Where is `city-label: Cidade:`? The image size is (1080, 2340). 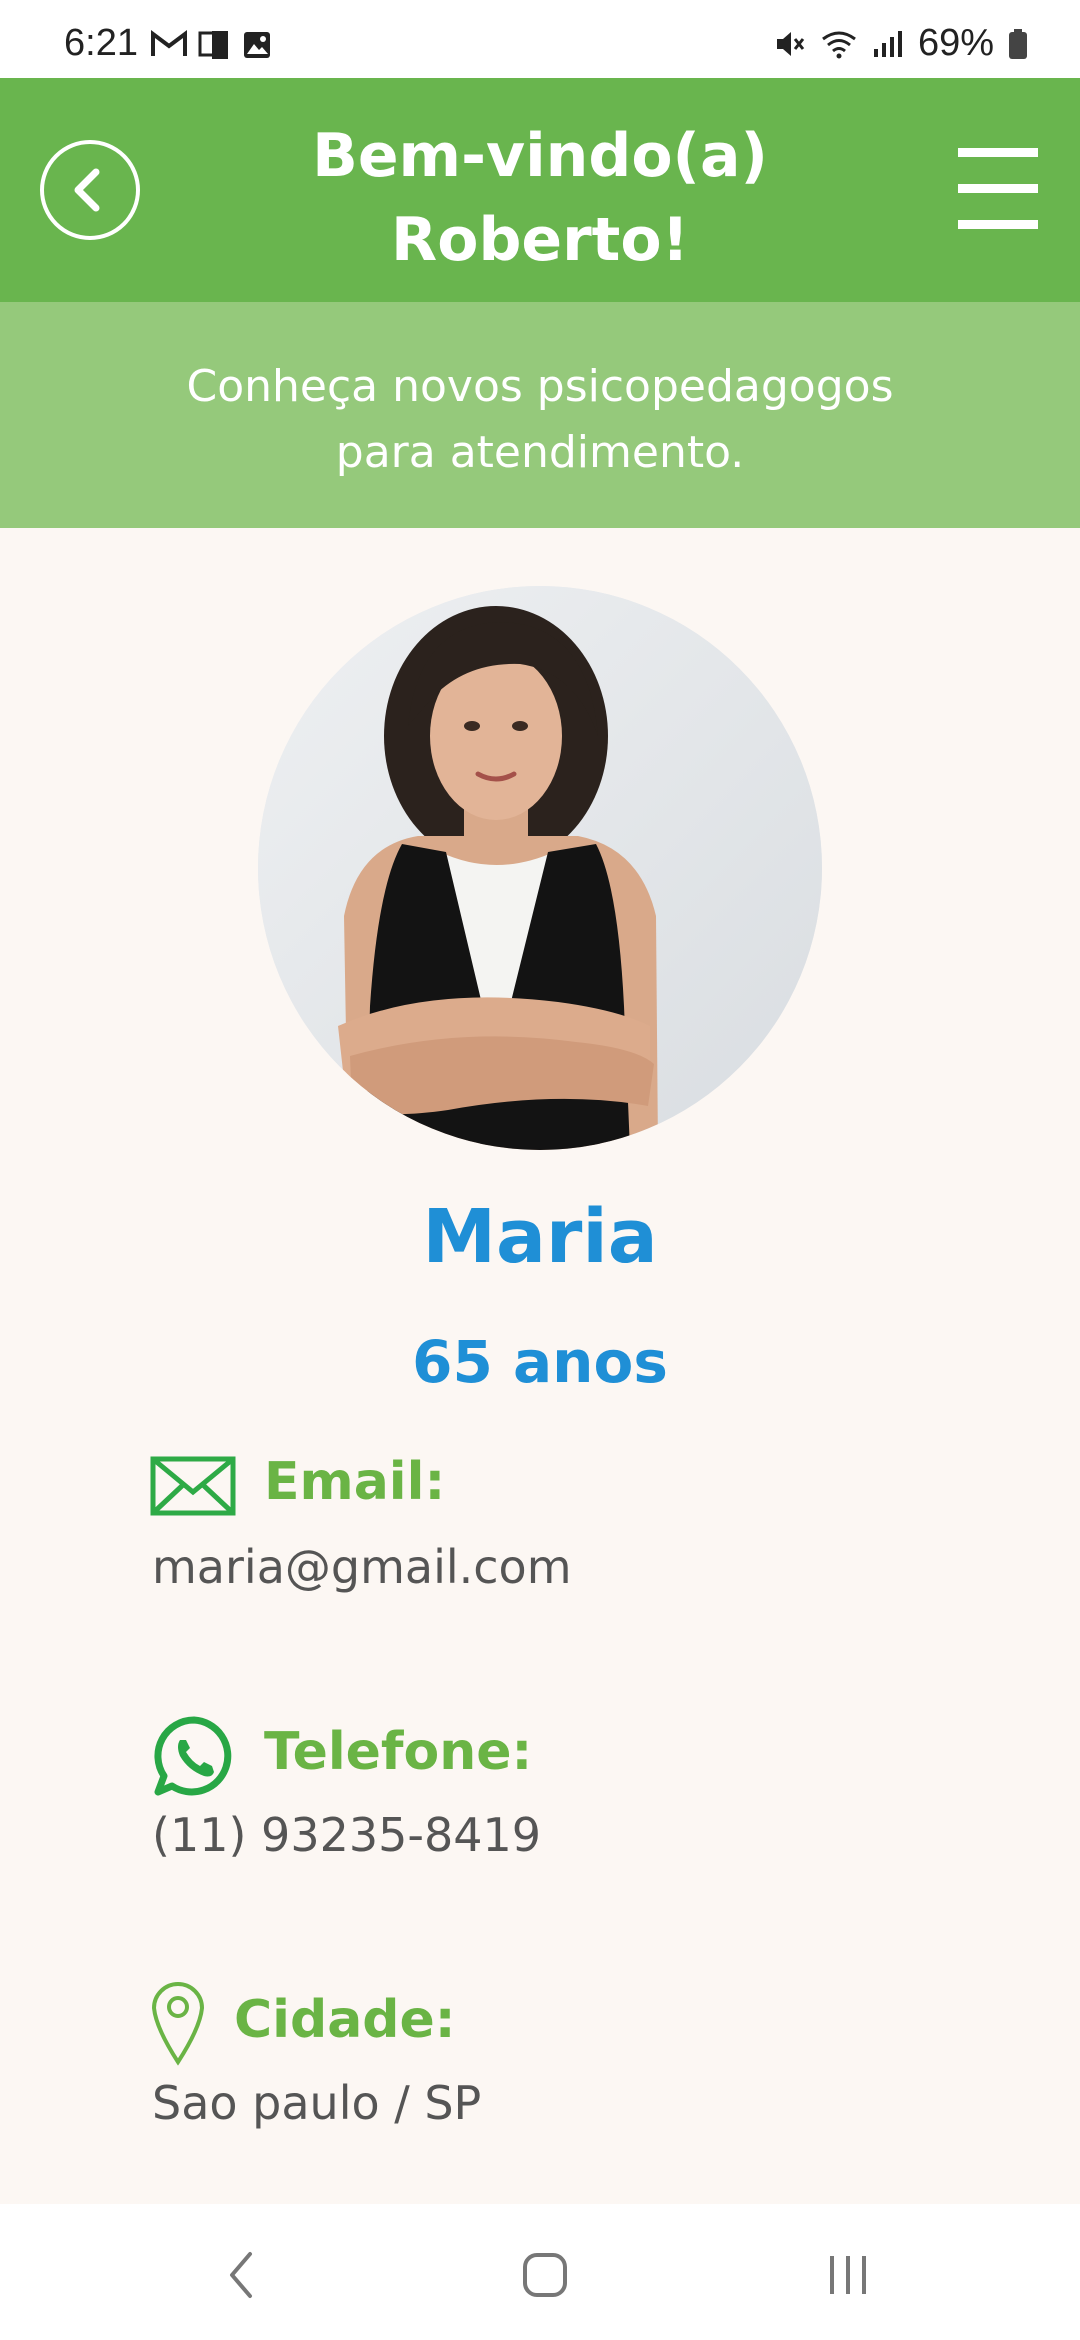 city-label: Cidade: is located at coordinates (345, 2020).